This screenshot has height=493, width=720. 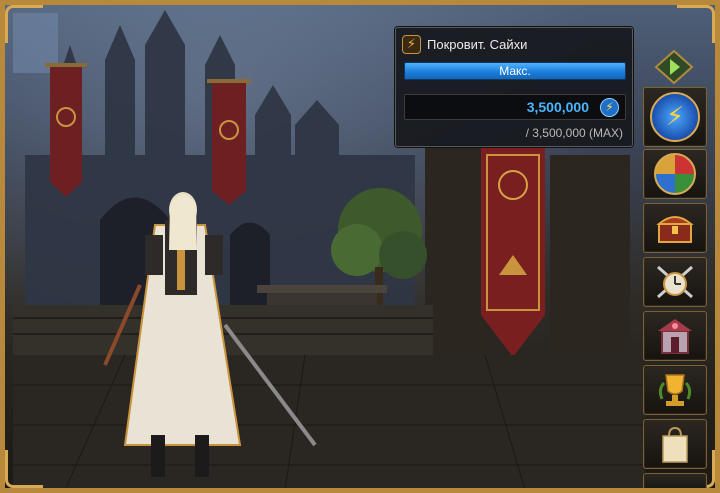 I want to click on shopping-bag-button, so click(x=675, y=444).